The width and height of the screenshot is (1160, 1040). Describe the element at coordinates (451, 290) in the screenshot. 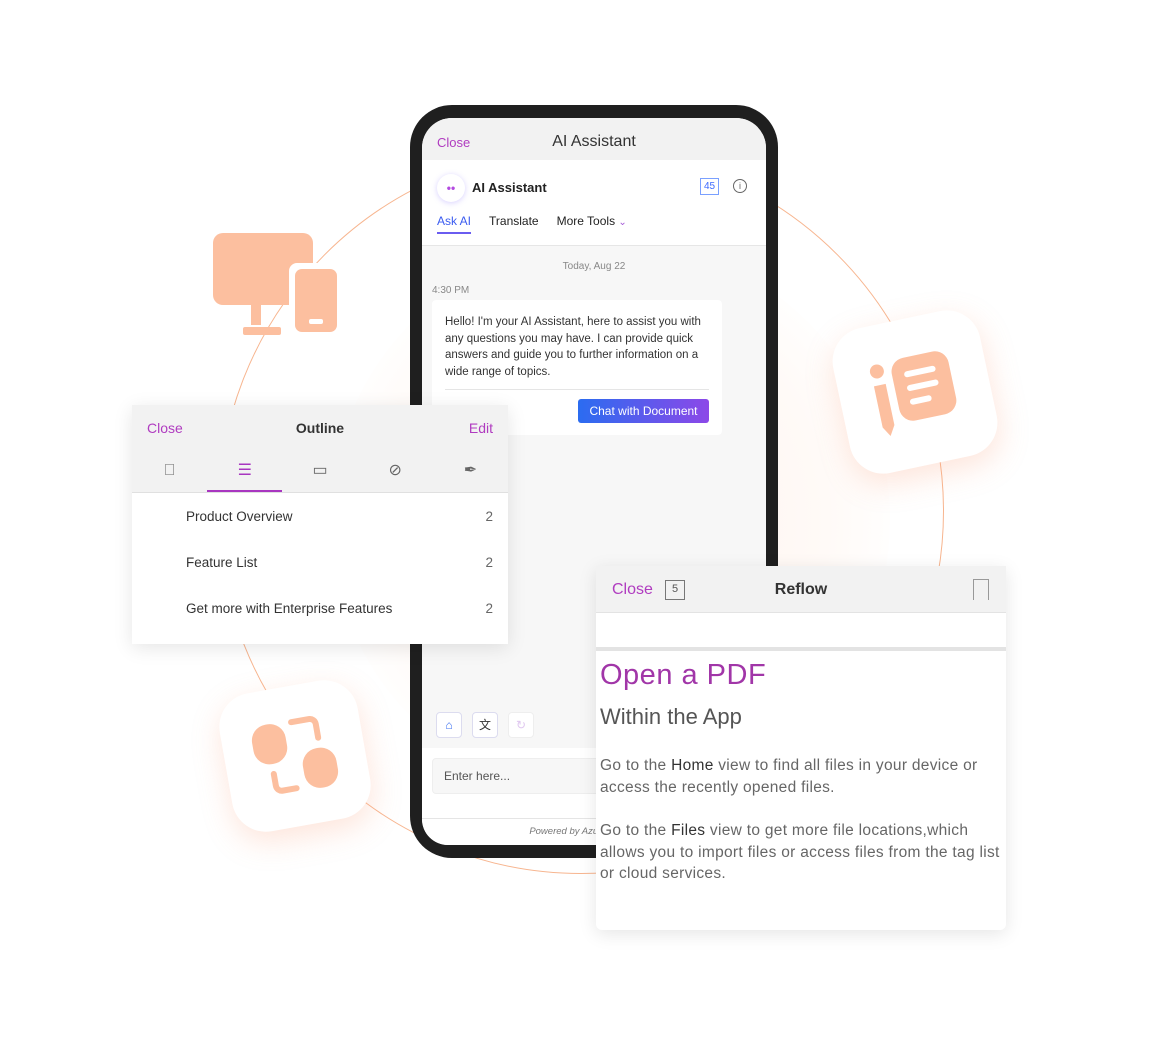

I see `message-time: 4:30 PM` at that location.